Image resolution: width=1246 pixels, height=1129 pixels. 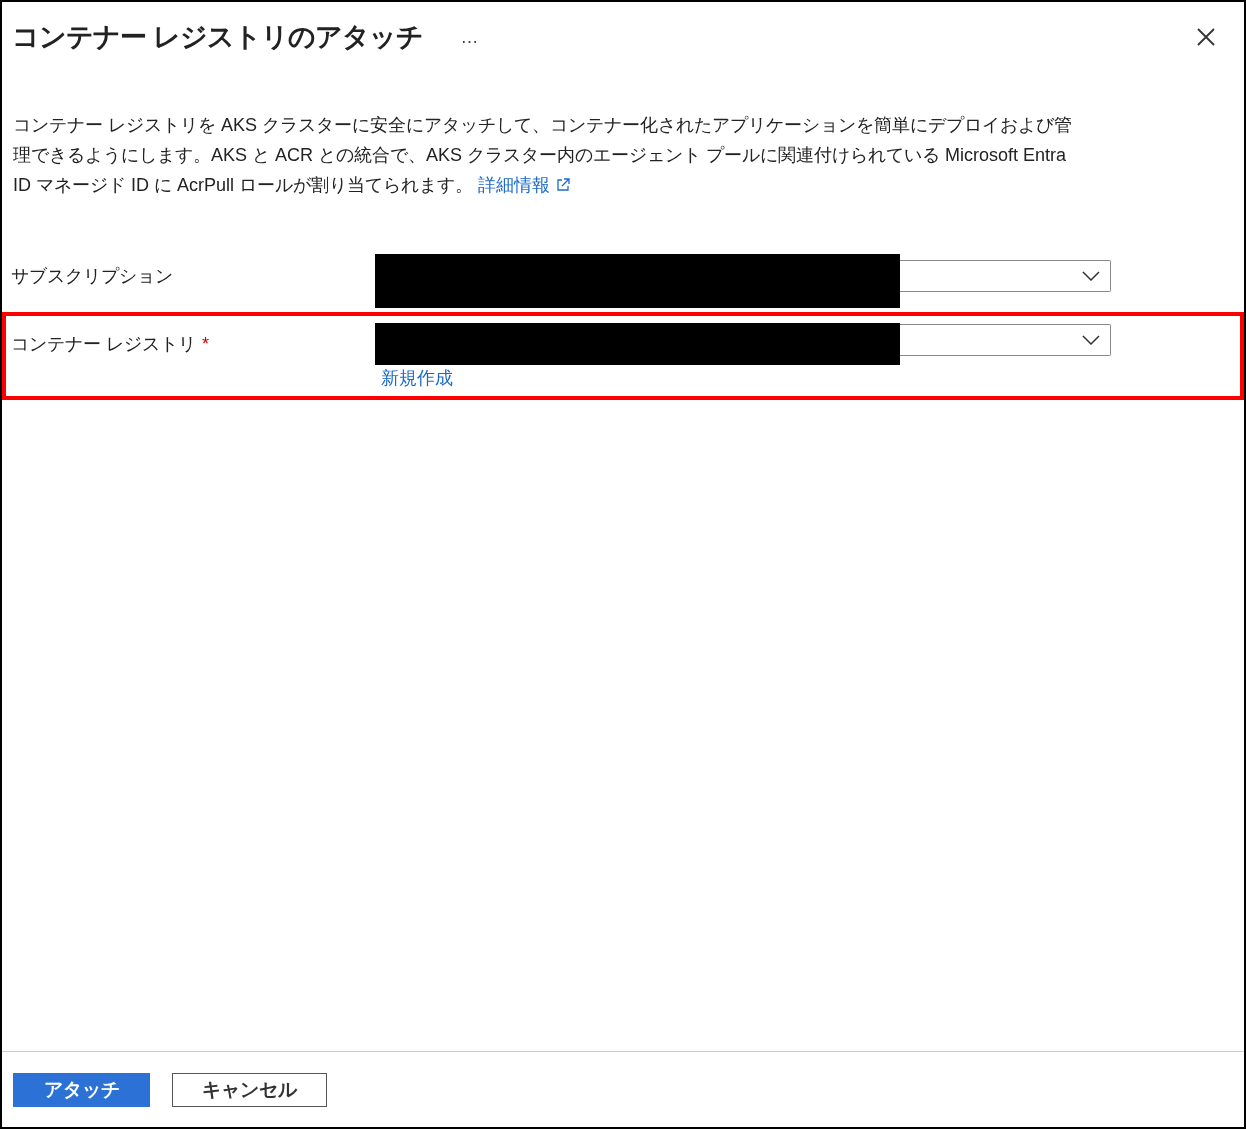 I want to click on panel-title: コンテナー レジストリのアタッチ, so click(x=217, y=37).